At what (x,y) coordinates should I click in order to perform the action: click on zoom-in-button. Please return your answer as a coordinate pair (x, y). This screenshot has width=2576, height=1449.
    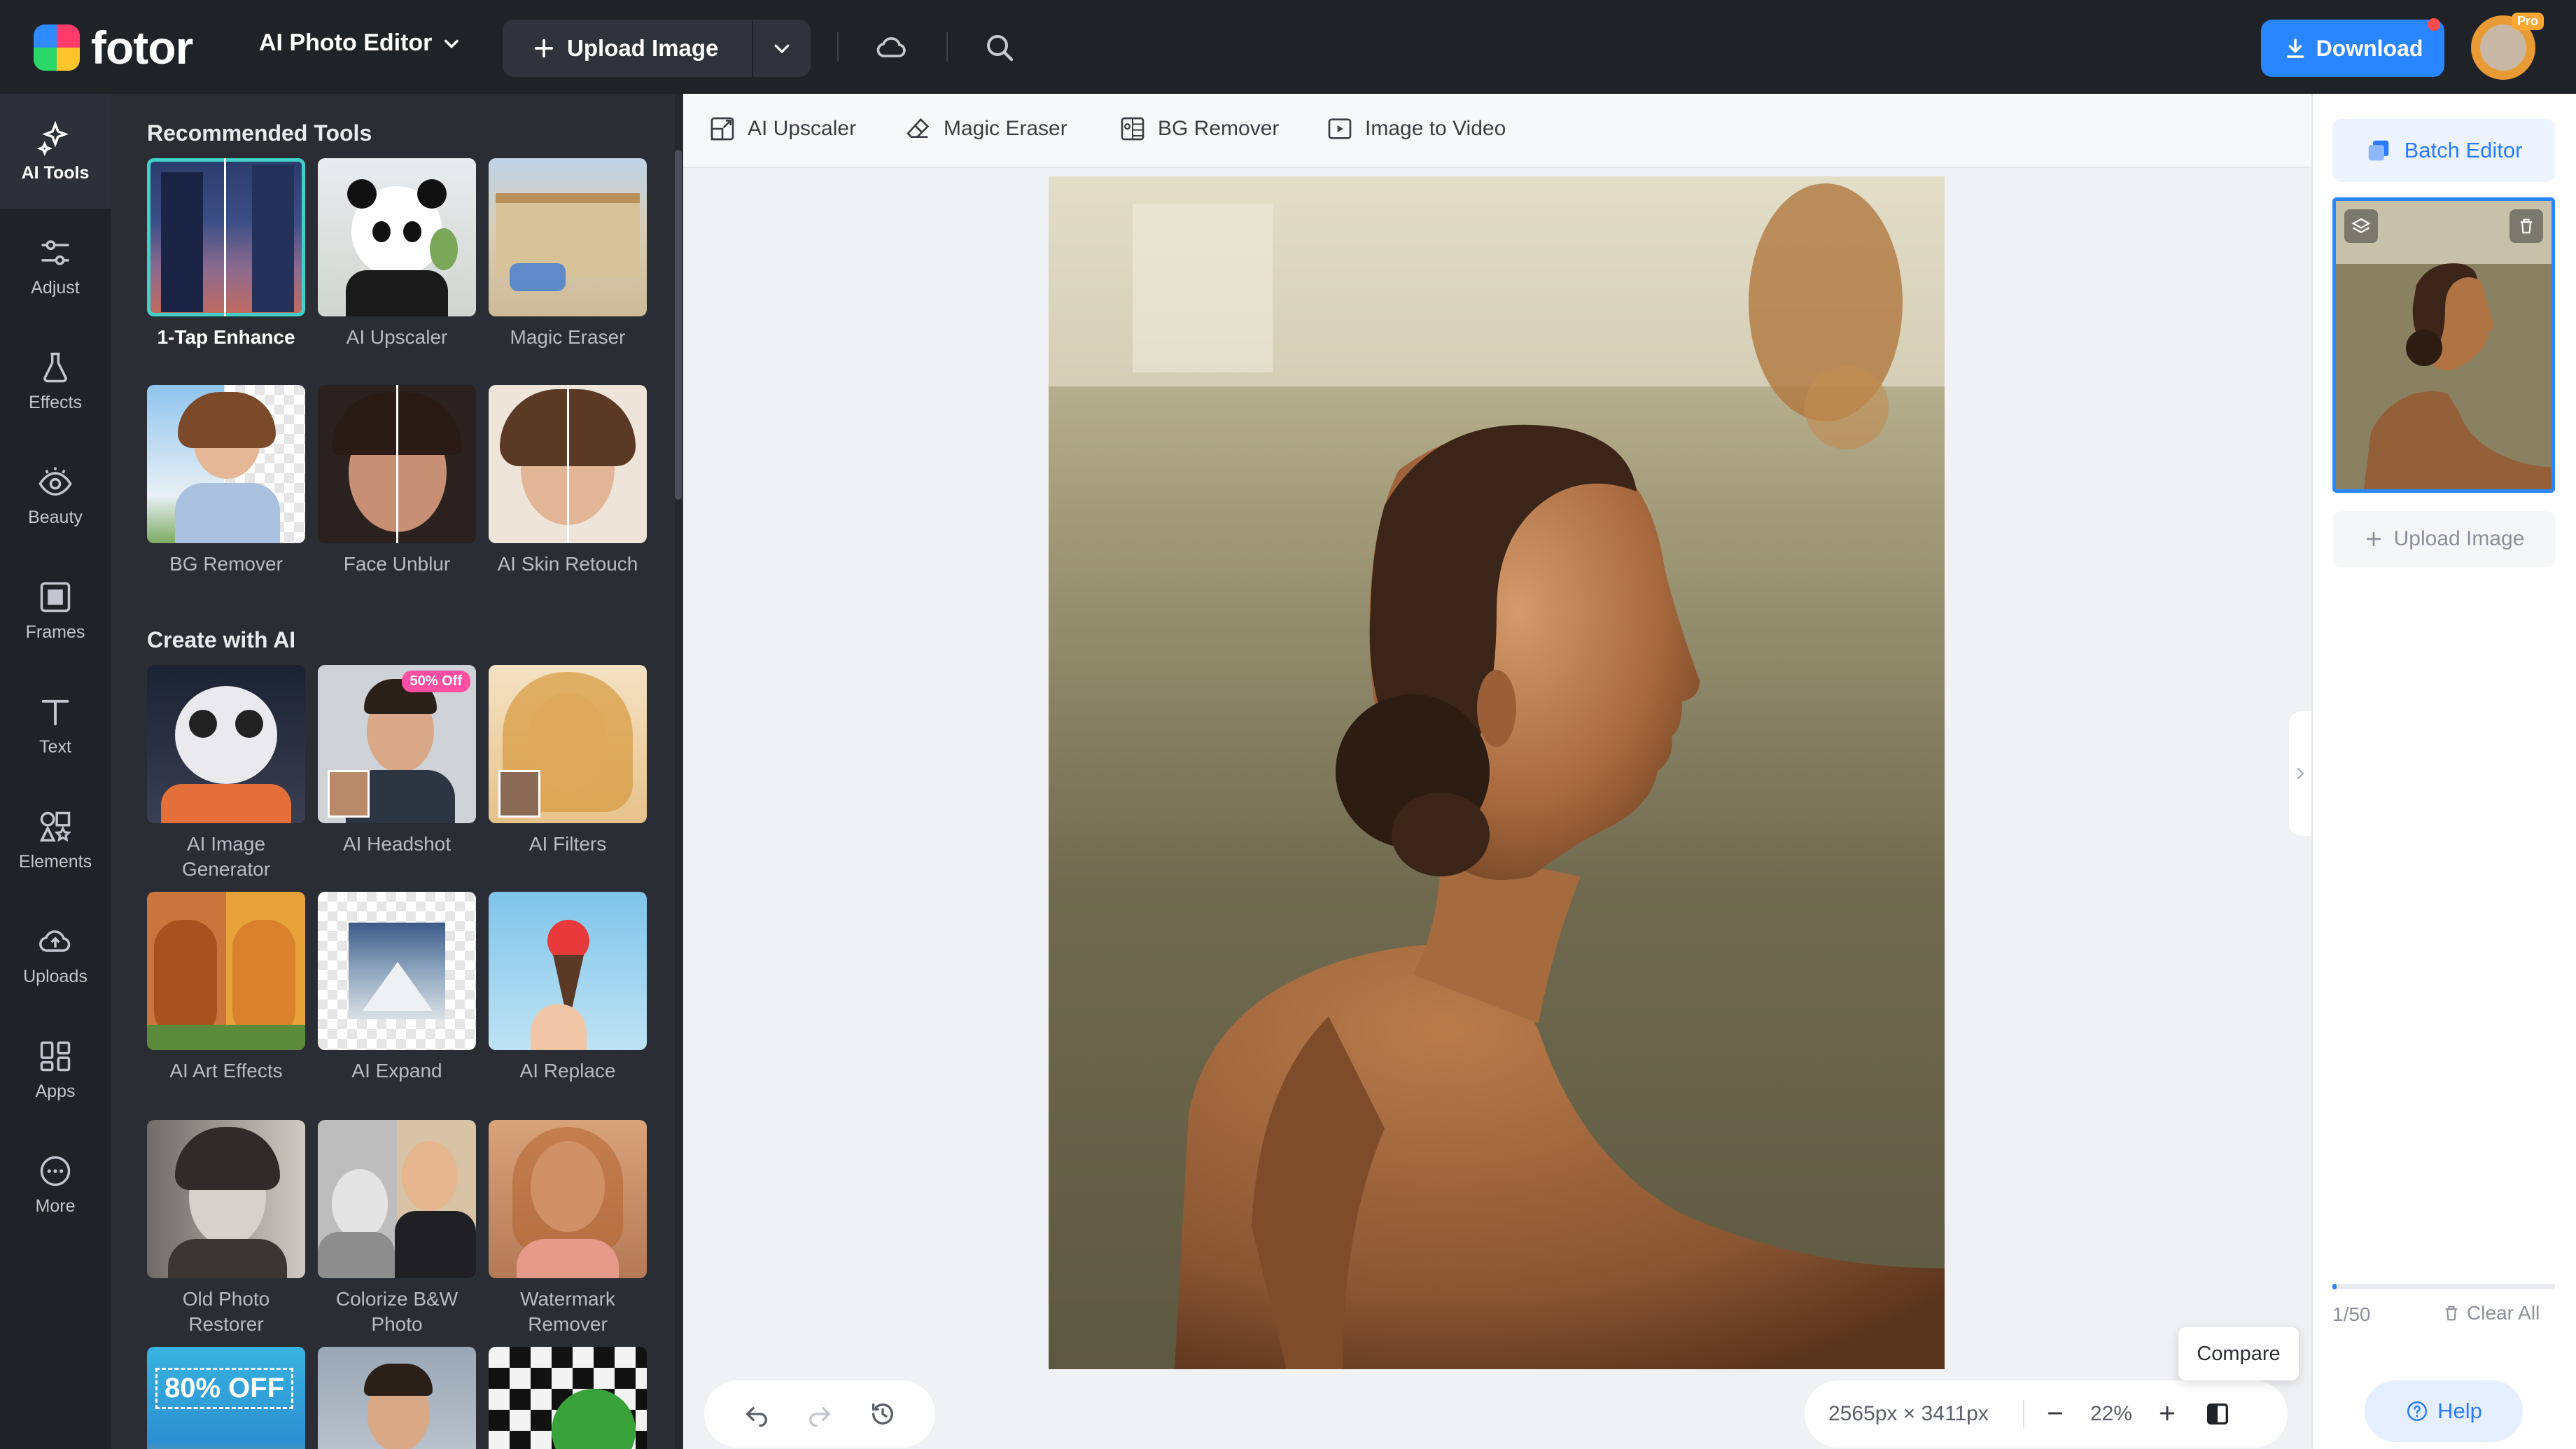
    Looking at the image, I should click on (2167, 1414).